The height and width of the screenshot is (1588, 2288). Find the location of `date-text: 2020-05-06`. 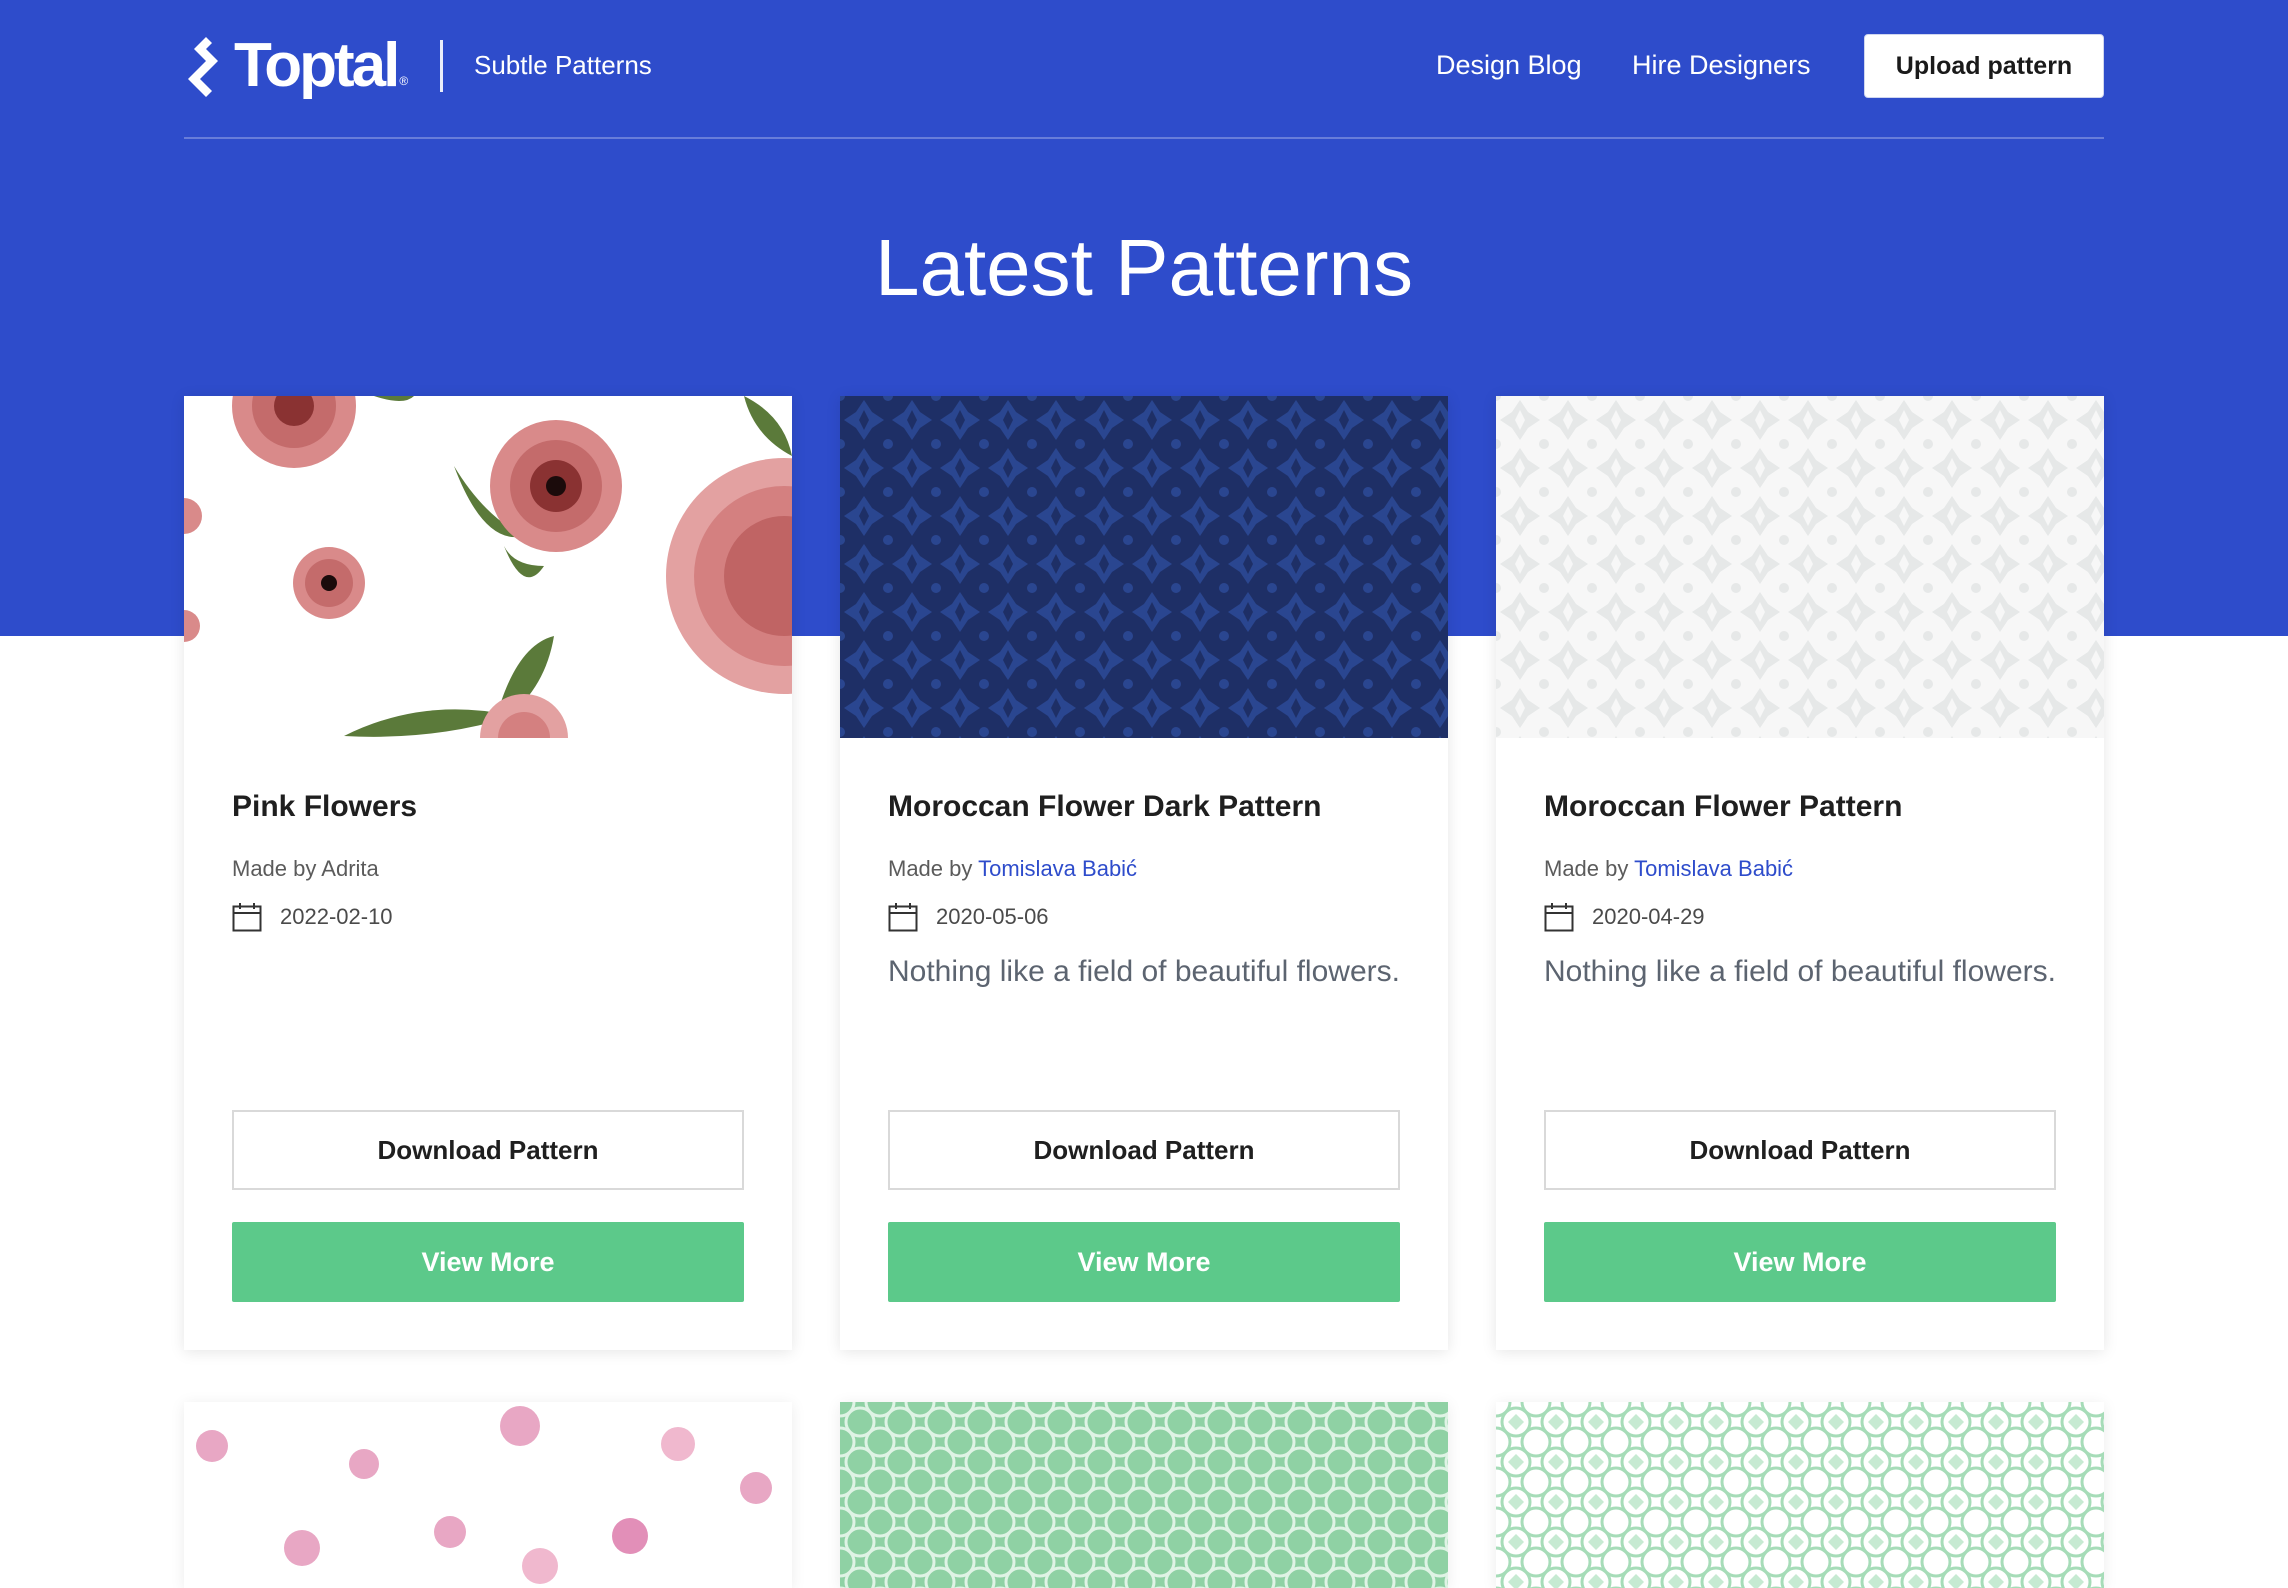

date-text: 2020-05-06 is located at coordinates (992, 916).